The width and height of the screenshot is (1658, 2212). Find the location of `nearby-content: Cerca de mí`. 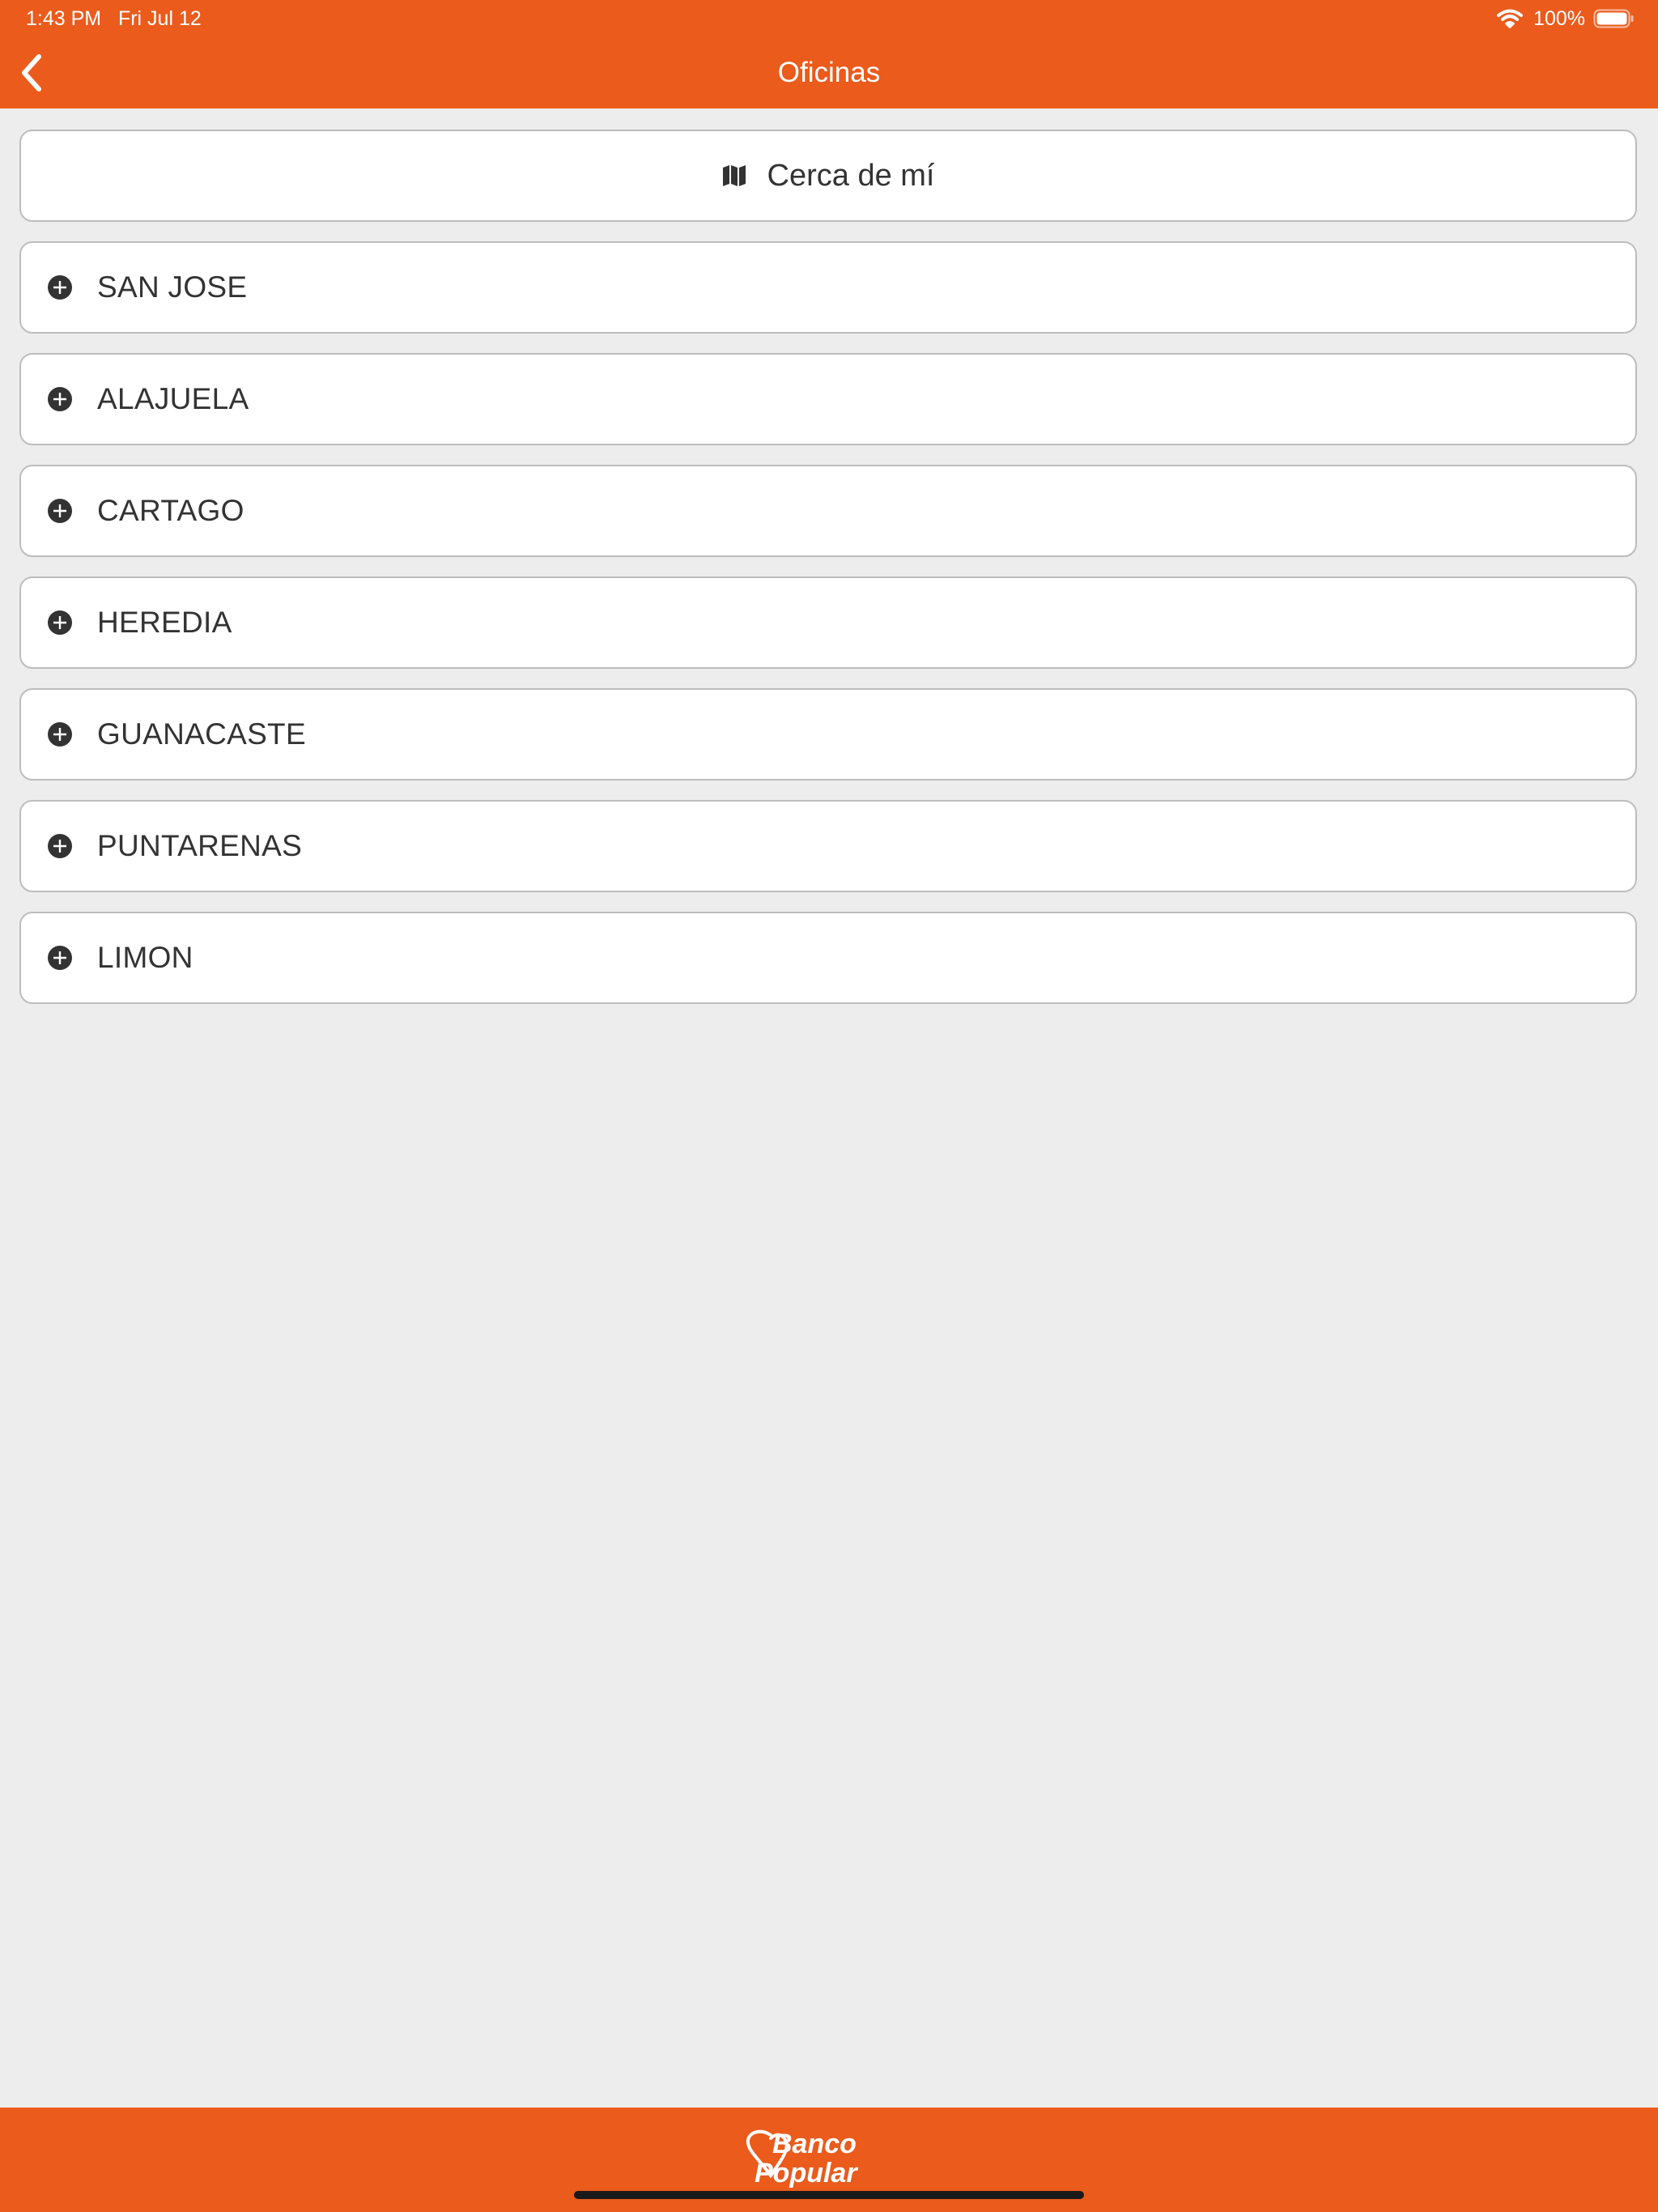

nearby-content: Cerca de mí is located at coordinates (828, 176).